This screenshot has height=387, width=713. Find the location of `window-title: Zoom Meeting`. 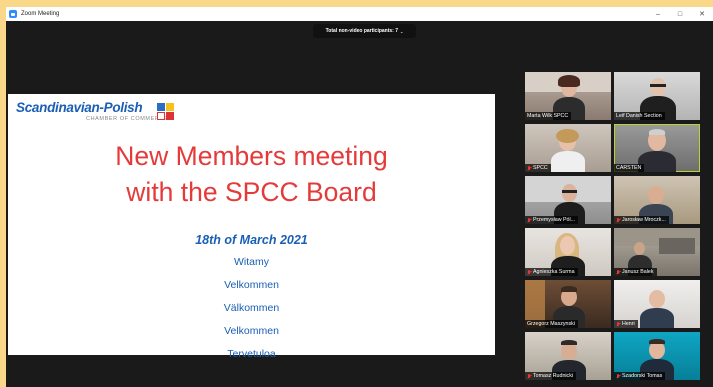

window-title: Zoom Meeting is located at coordinates (40, 14).